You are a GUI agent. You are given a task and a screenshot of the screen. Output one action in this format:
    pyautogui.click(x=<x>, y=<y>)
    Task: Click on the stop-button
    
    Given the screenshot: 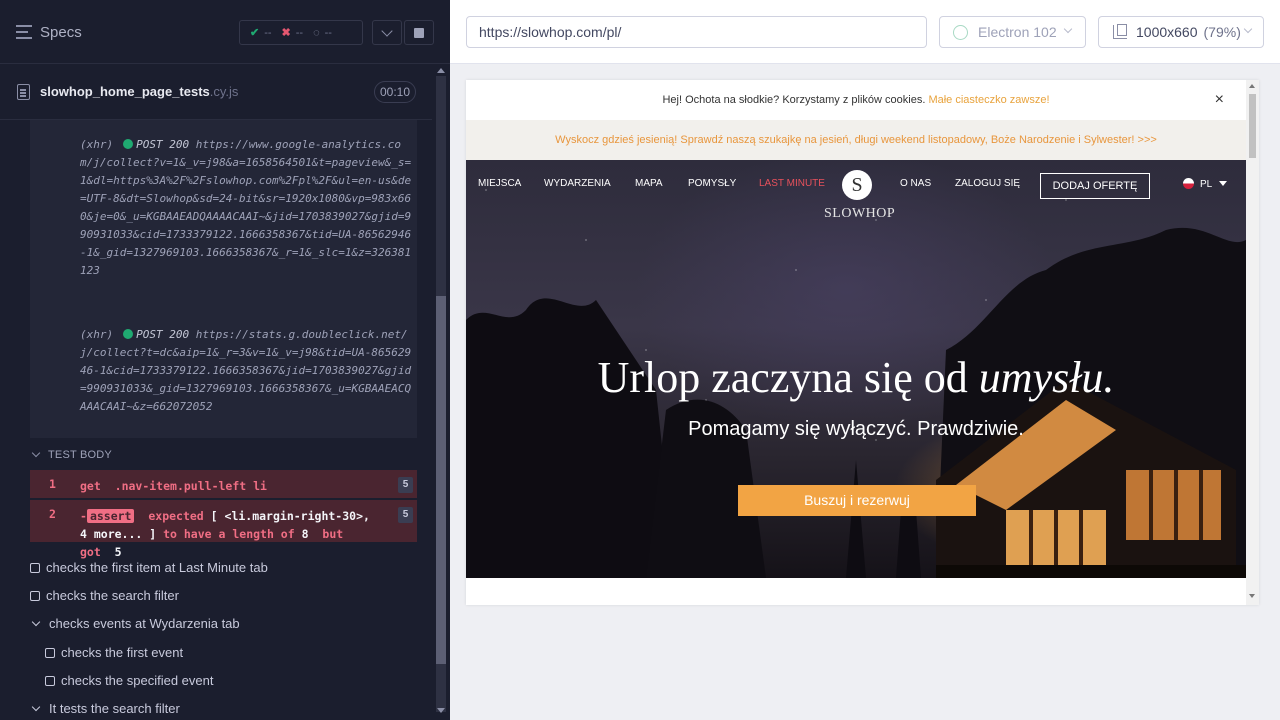 What is the action you would take?
    pyautogui.click(x=419, y=32)
    